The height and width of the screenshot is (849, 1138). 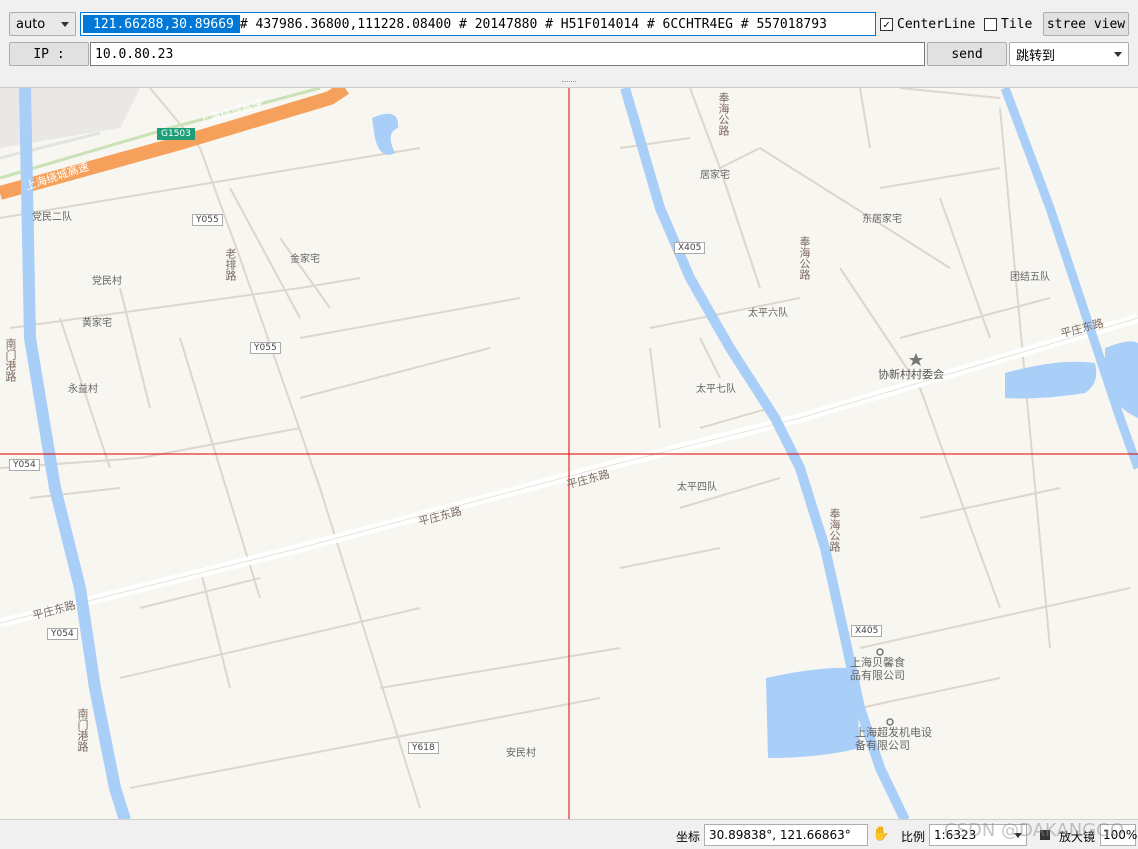 I want to click on place-label-huangjiazhai: 黄家宅, so click(x=97, y=323).